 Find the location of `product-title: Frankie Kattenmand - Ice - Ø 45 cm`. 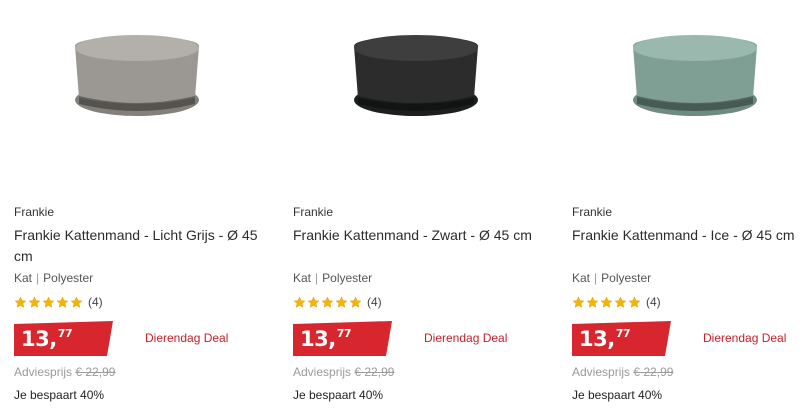

product-title: Frankie Kattenmand - Ice - Ø 45 cm is located at coordinates (689, 235).